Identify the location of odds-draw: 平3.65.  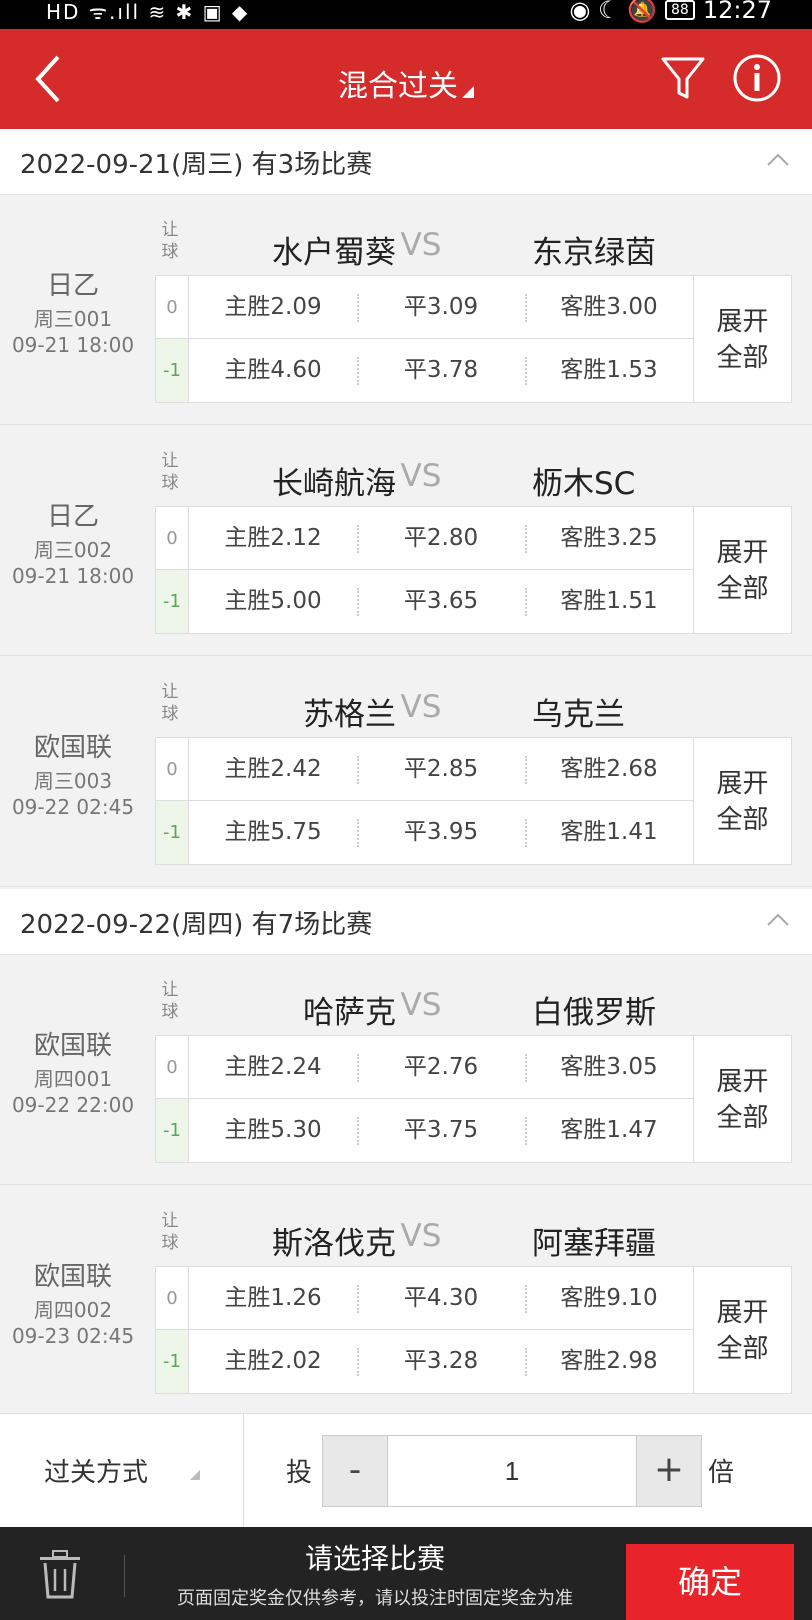
(441, 601).